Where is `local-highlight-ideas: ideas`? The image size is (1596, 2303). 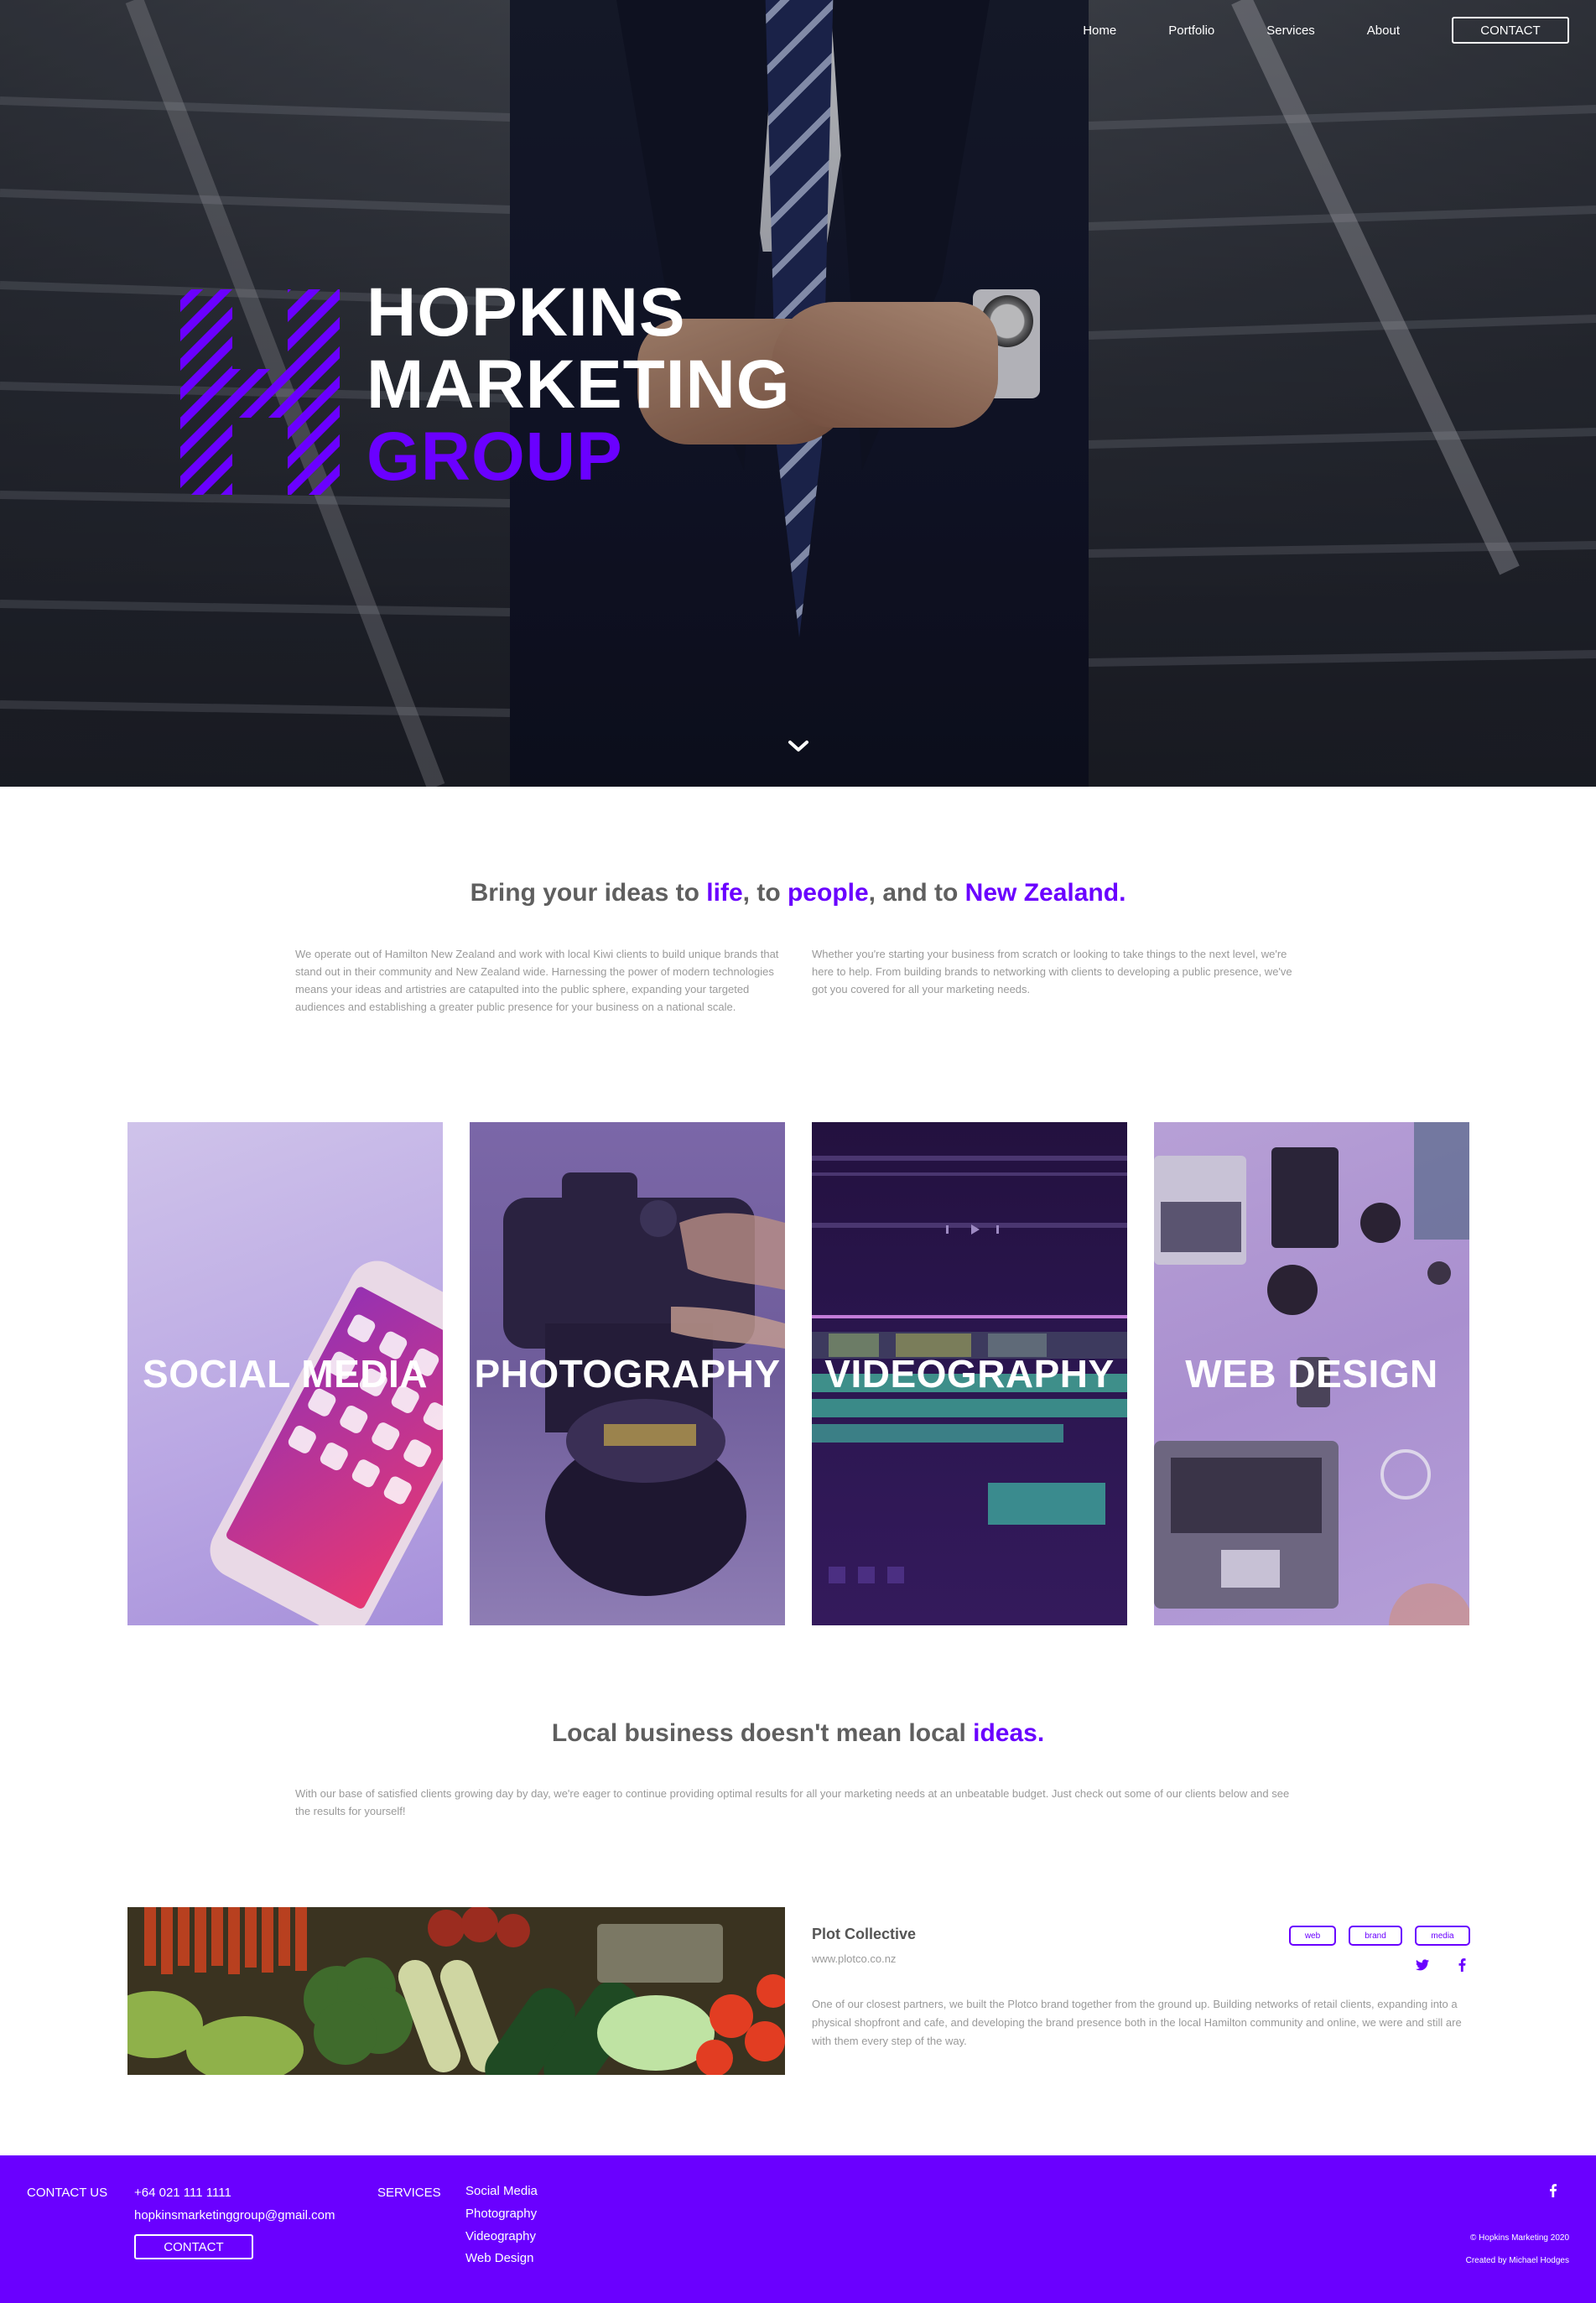 local-highlight-ideas: ideas is located at coordinates (1005, 1733).